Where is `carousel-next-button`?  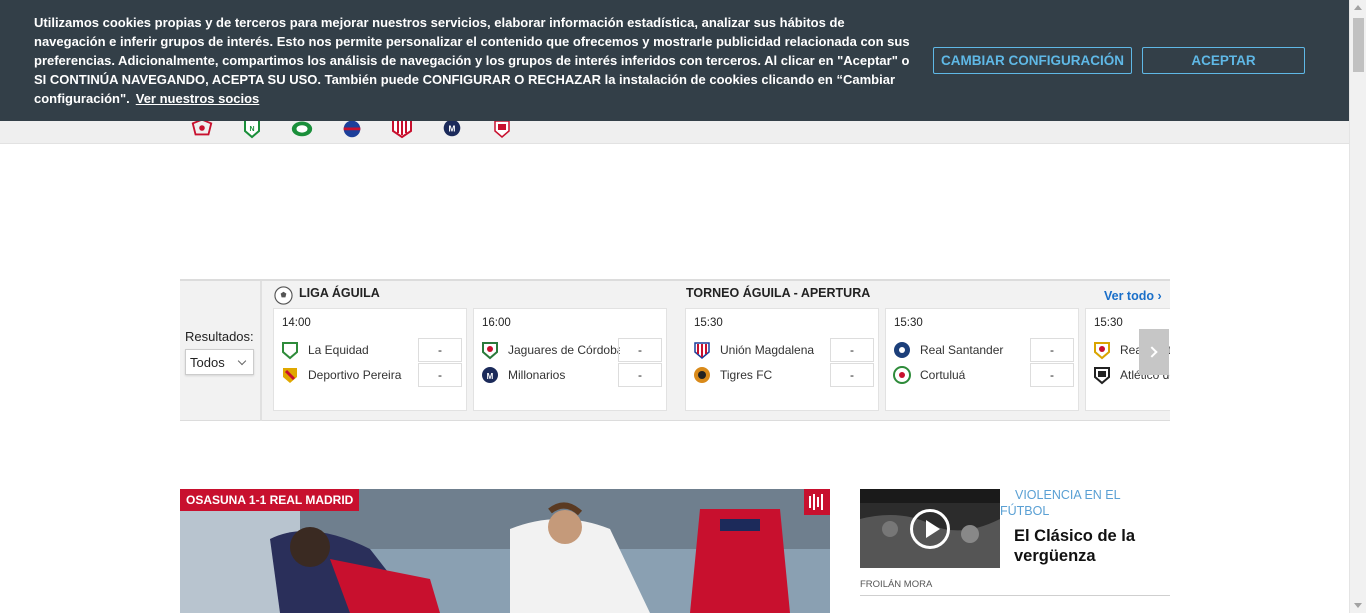 carousel-next-button is located at coordinates (1154, 352).